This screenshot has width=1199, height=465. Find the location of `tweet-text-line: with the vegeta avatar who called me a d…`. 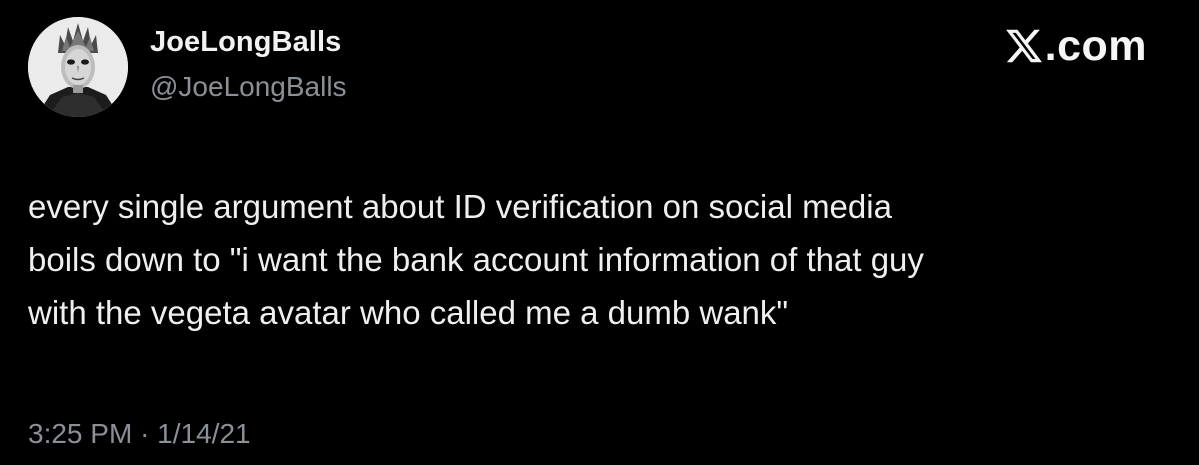

tweet-text-line: with the vegeta avatar who called me a d… is located at coordinates (408, 312).